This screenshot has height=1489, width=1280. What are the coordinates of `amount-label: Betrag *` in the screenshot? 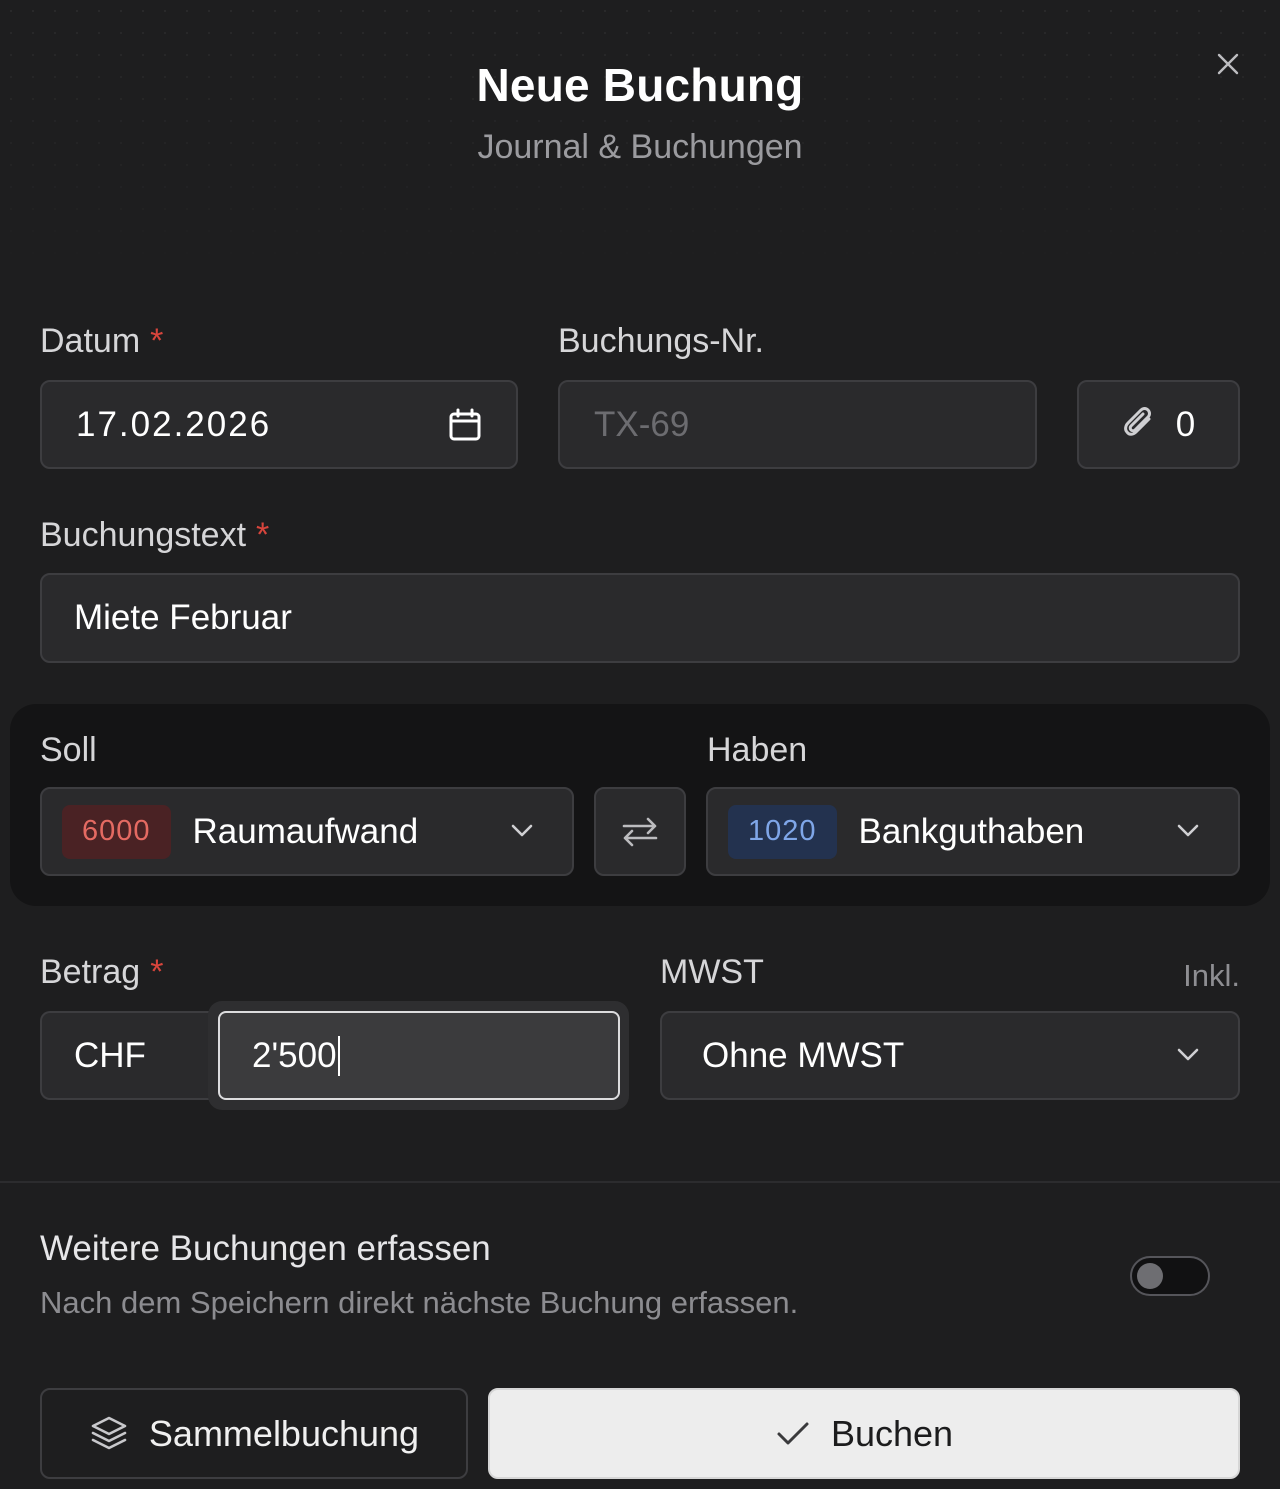 It's located at (101, 972).